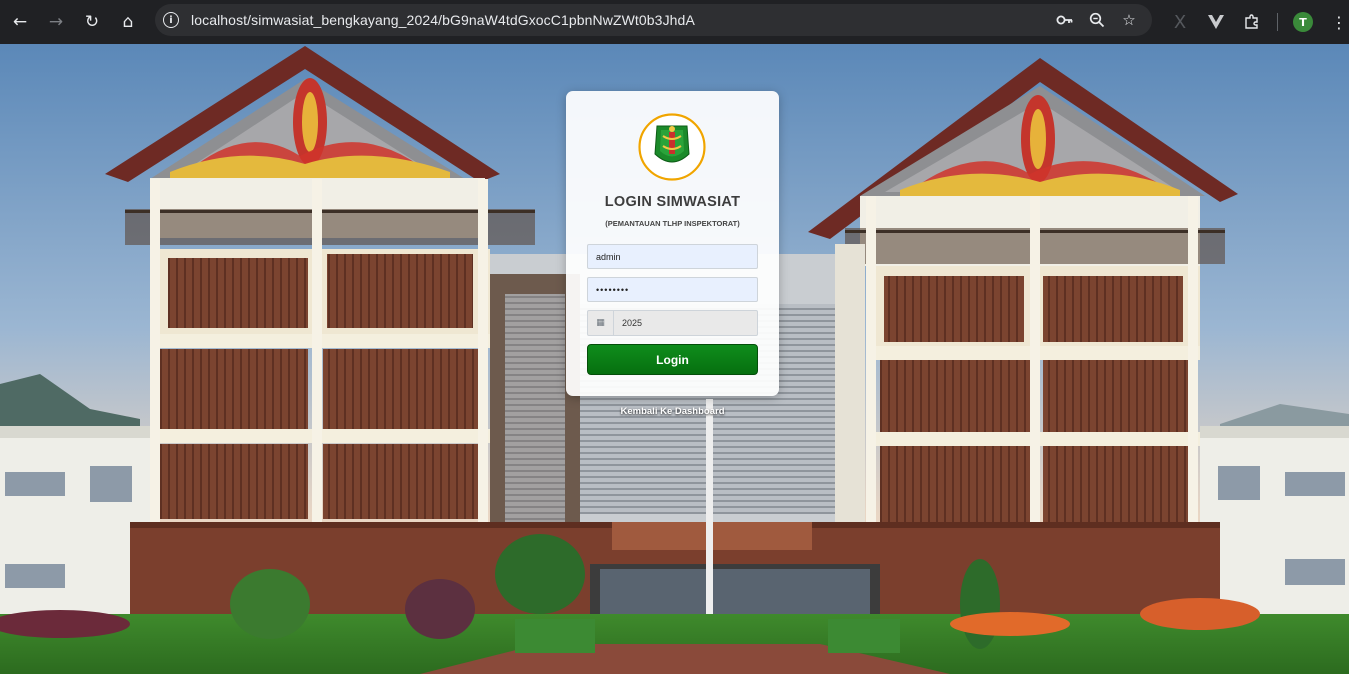 The width and height of the screenshot is (1349, 674). I want to click on zoom-icon, so click(1097, 20).